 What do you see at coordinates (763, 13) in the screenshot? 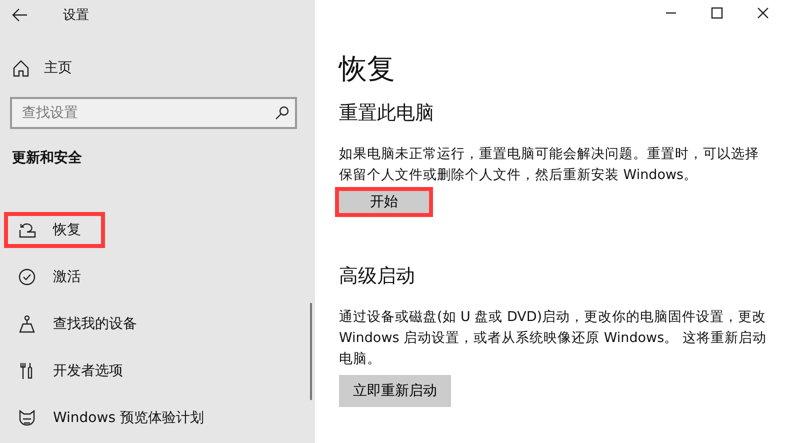
I see `close-icon` at bounding box center [763, 13].